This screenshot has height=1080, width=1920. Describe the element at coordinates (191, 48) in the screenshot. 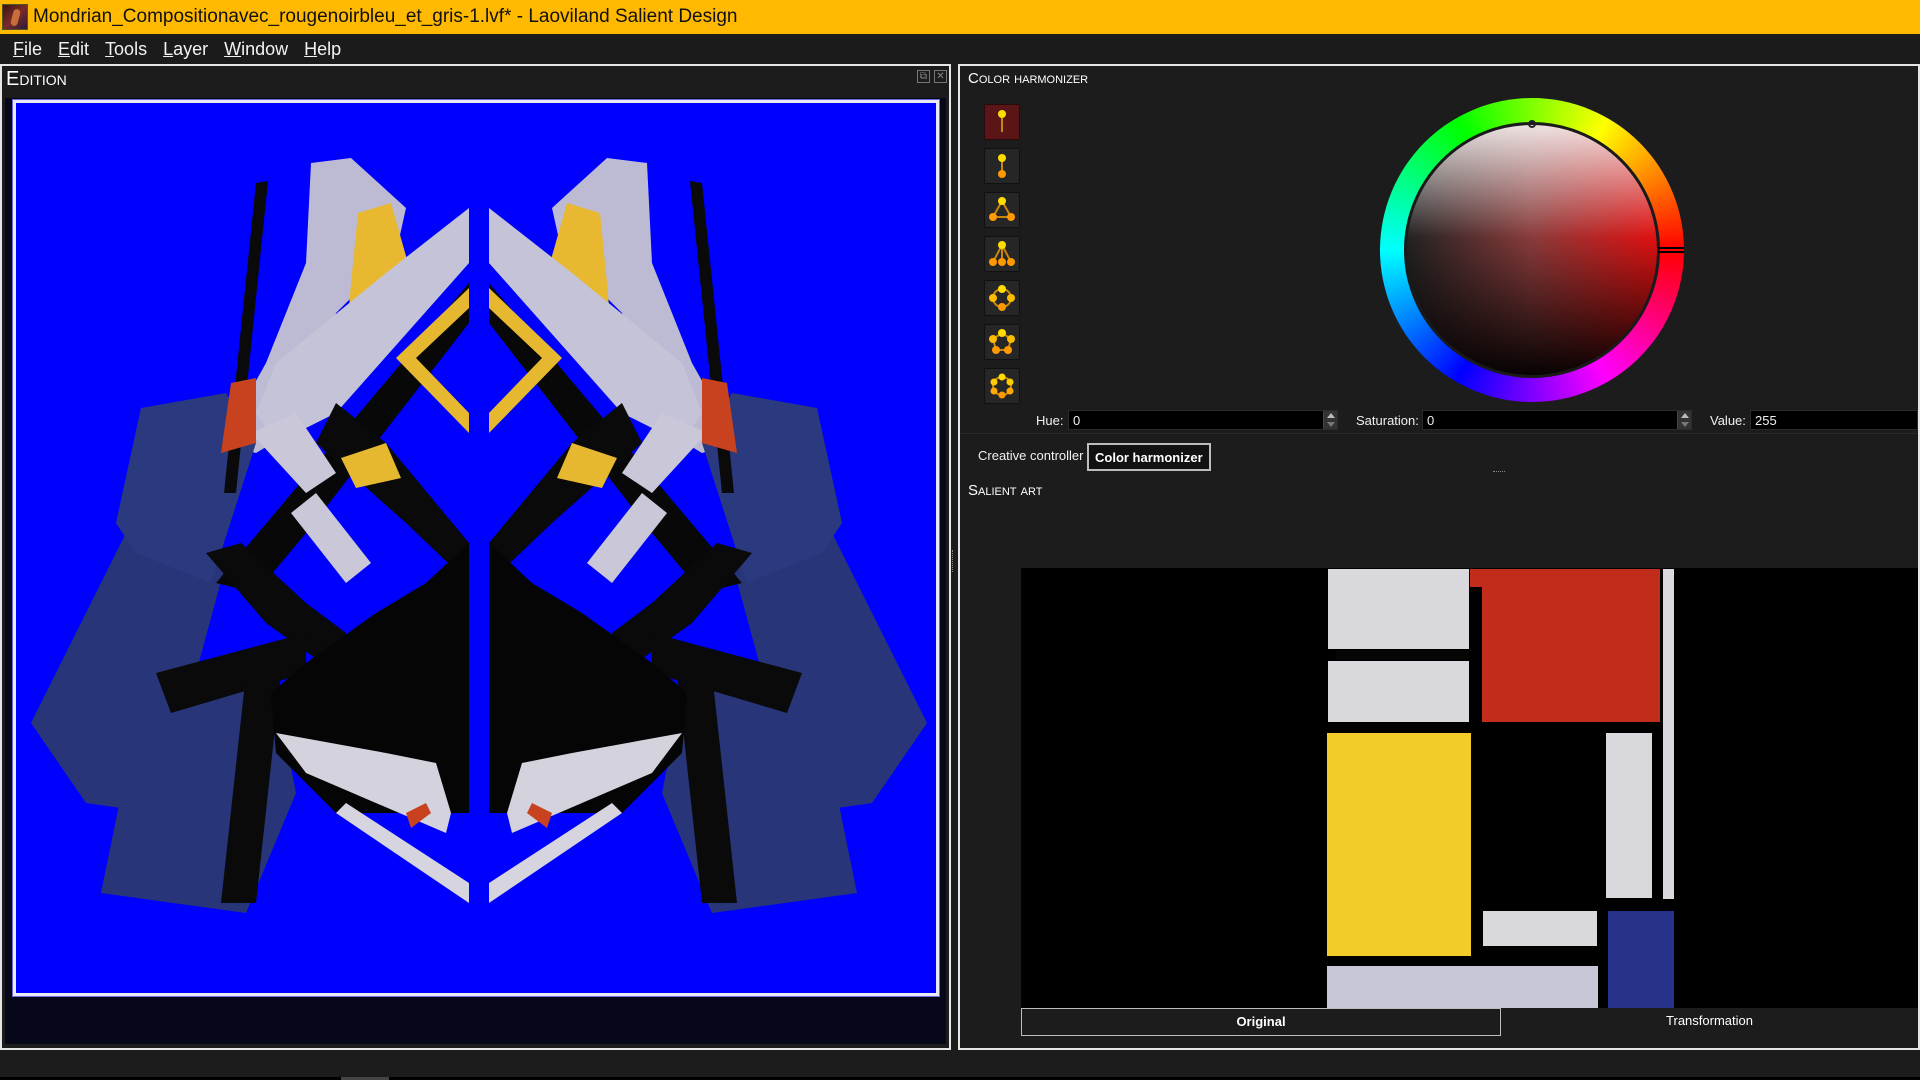

I see `menu-label: ayer` at that location.